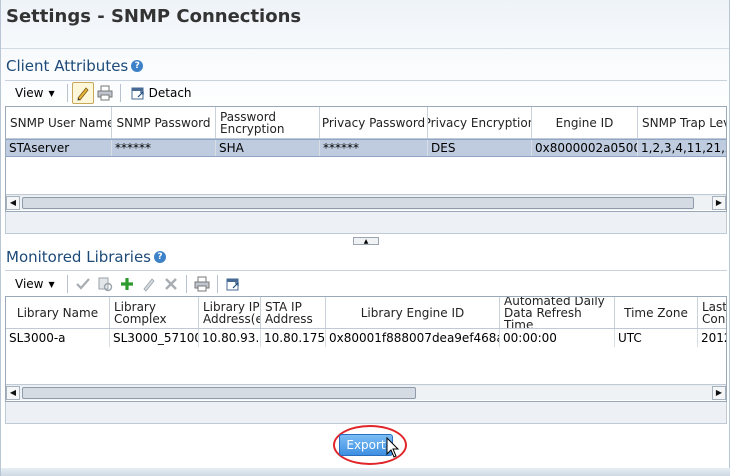  Describe the element at coordinates (58, 312) in the screenshot. I see `column-header: Library Name` at that location.